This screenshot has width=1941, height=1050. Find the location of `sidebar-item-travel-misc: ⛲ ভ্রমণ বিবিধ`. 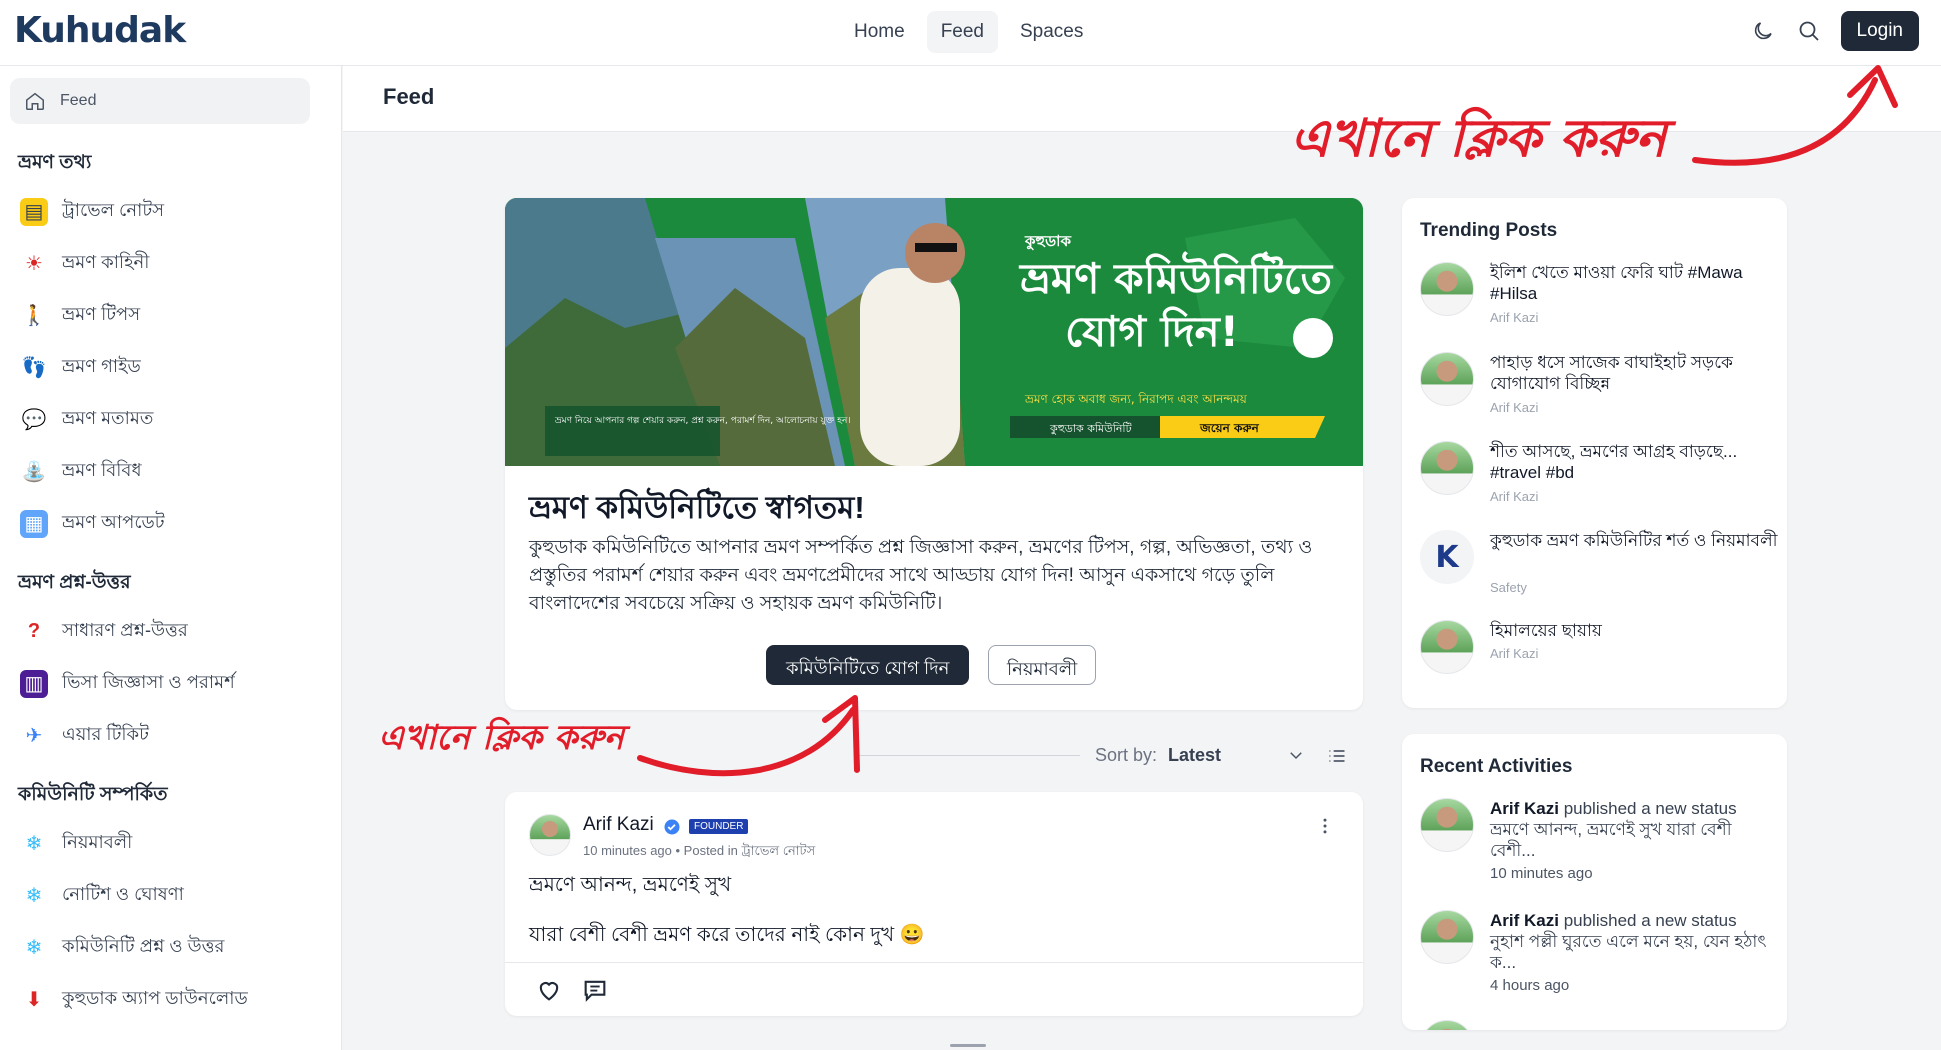

sidebar-item-travel-misc: ⛲ ভ্রমণ বিবিধ is located at coordinates (81, 471).